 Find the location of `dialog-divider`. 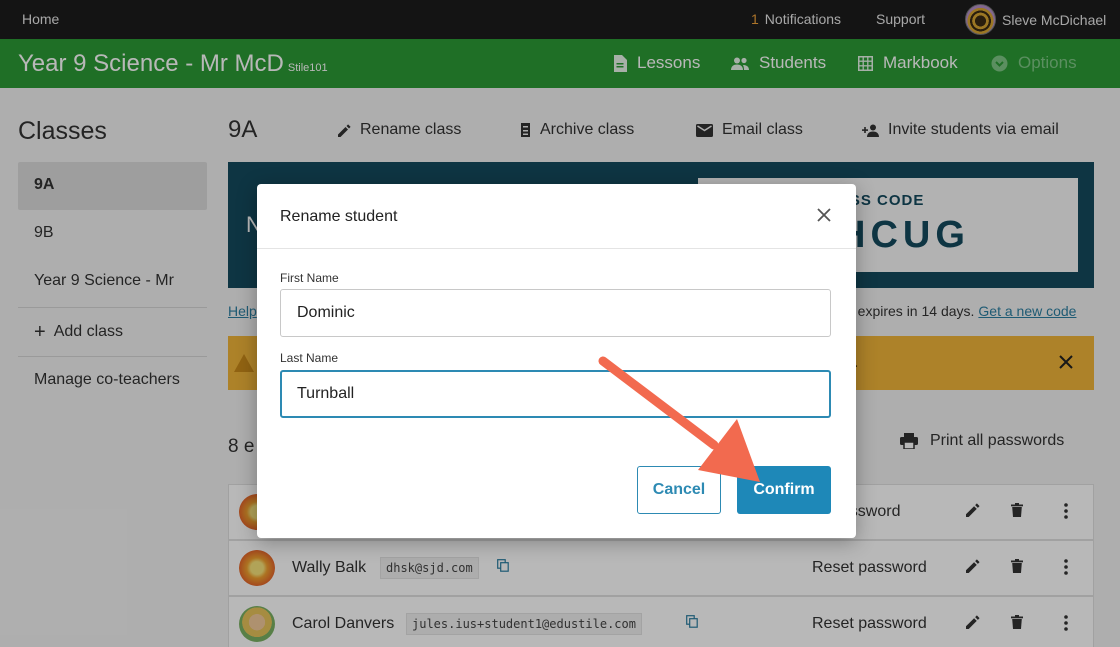

dialog-divider is located at coordinates (556, 248).